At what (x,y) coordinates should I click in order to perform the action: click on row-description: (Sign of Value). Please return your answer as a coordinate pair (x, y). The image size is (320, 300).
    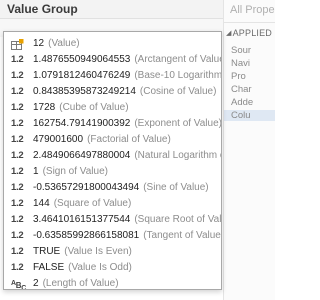
    Looking at the image, I should click on (75, 171).